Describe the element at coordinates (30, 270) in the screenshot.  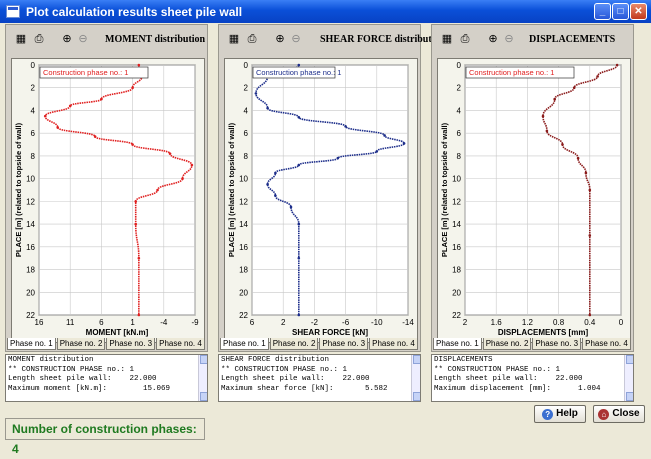
I see `y-tick-label: 18` at that location.